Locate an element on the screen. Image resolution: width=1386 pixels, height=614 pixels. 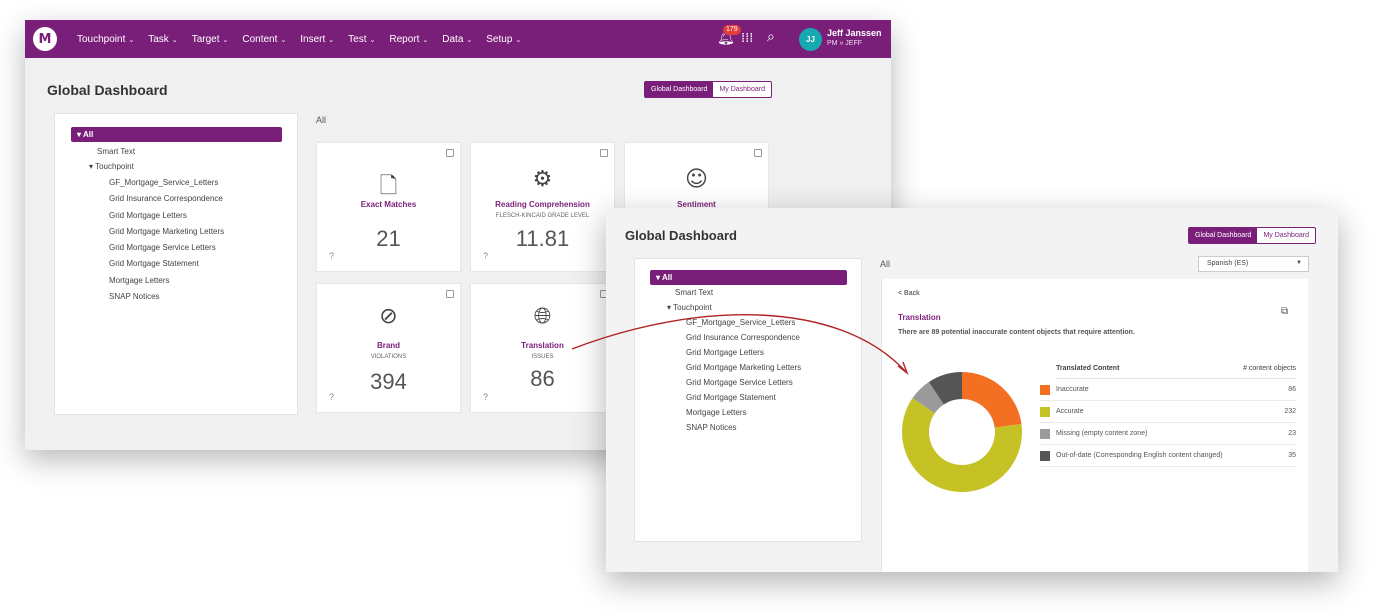
translation-donut-chart is located at coordinates (962, 432).